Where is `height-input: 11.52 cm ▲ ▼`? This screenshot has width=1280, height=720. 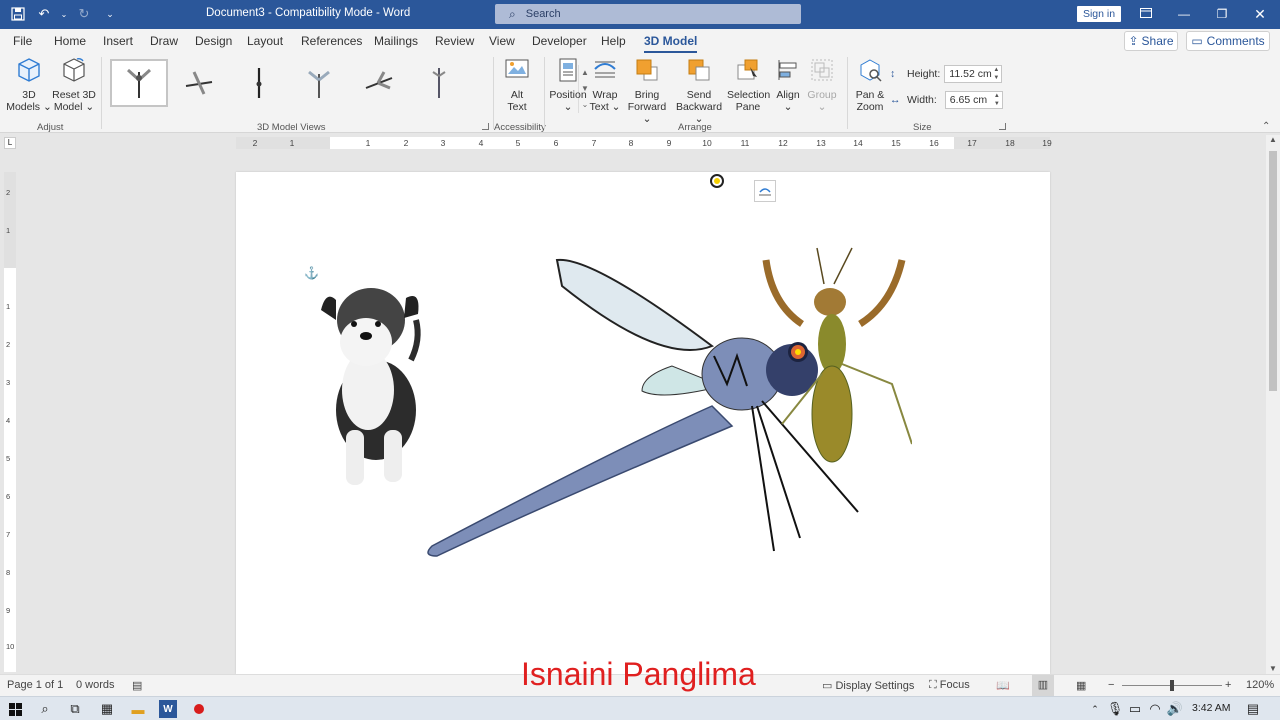
height-input: 11.52 cm ▲ ▼ is located at coordinates (973, 74).